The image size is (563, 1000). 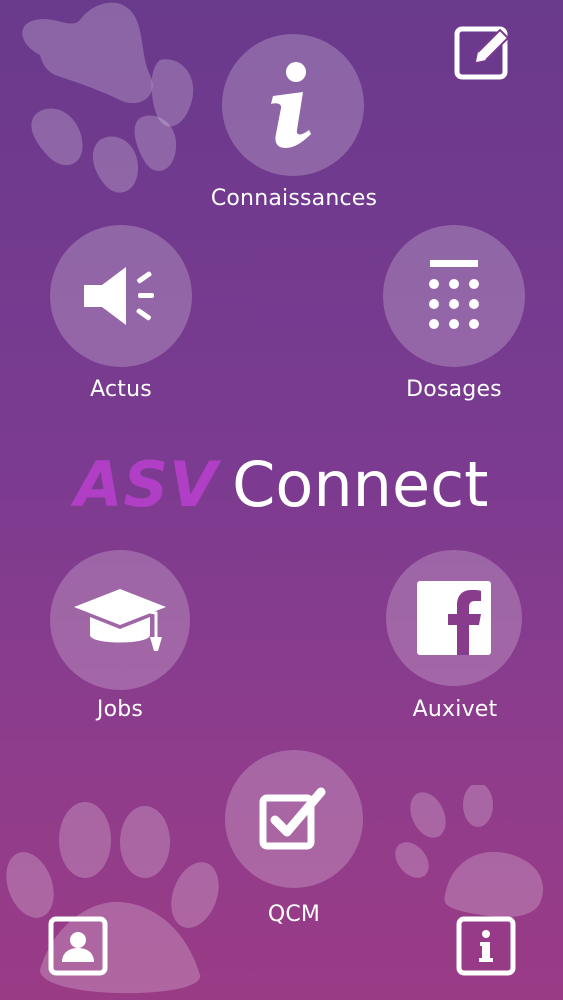 I want to click on logo-asv: ASV, so click(x=146, y=484).